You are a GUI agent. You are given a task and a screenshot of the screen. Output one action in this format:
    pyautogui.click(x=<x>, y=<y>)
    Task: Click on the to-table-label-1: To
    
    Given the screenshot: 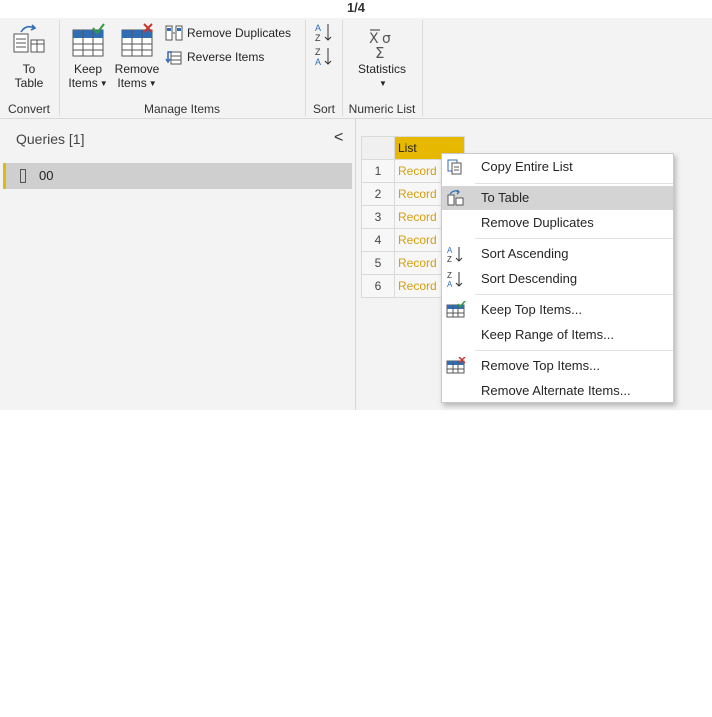 What is the action you would take?
    pyautogui.click(x=29, y=69)
    